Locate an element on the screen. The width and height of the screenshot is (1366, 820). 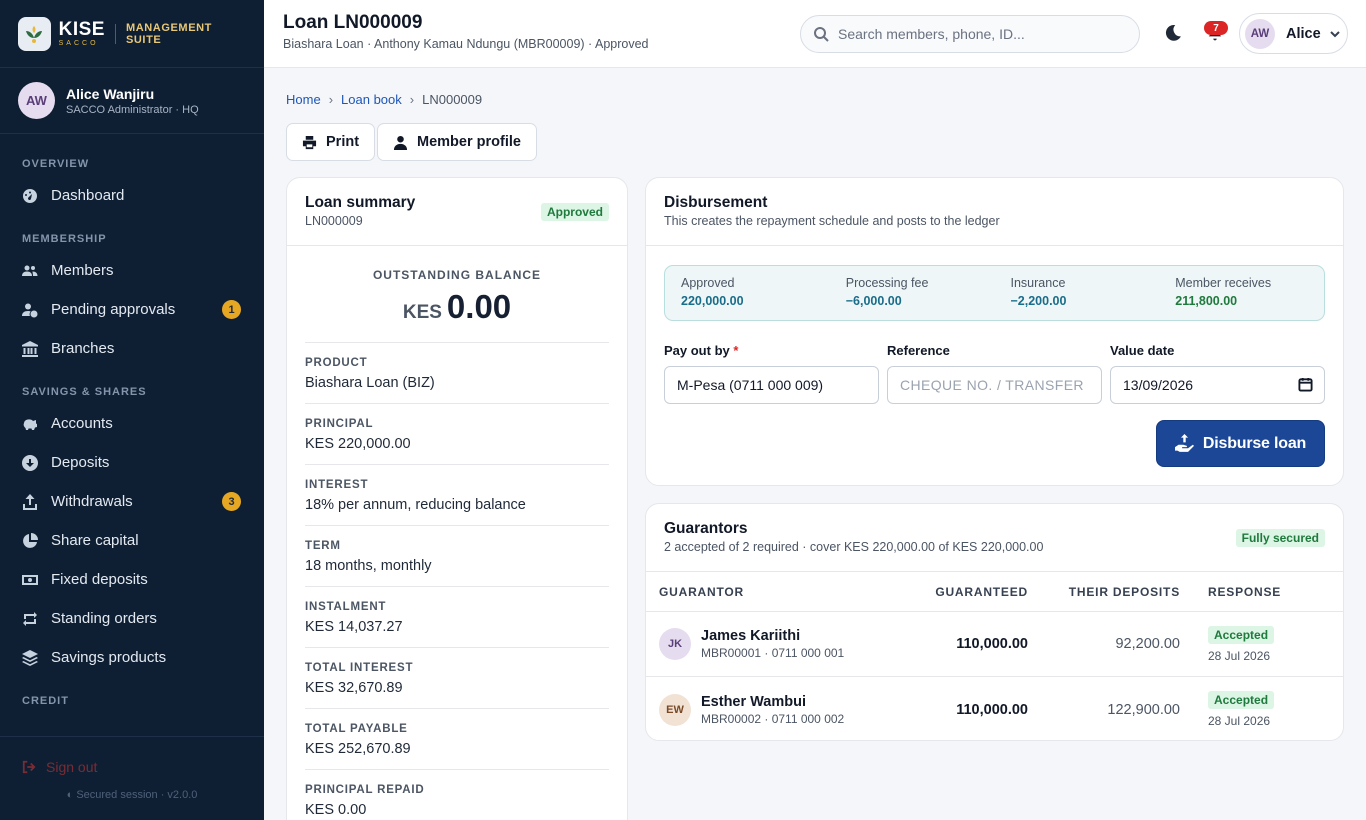
deposits-amount: 92,200.00 is located at coordinates (1147, 644).